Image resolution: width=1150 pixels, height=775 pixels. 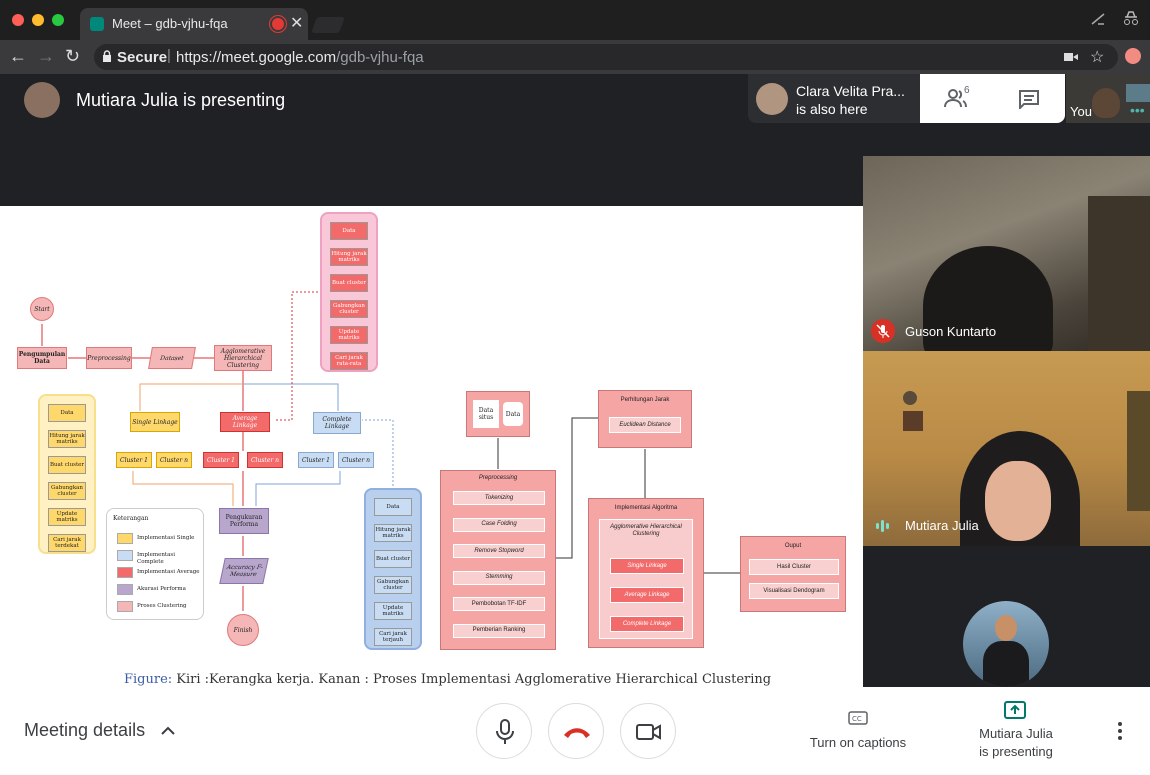 What do you see at coordinates (1138, 93) in the screenshot?
I see `self-video-background` at bounding box center [1138, 93].